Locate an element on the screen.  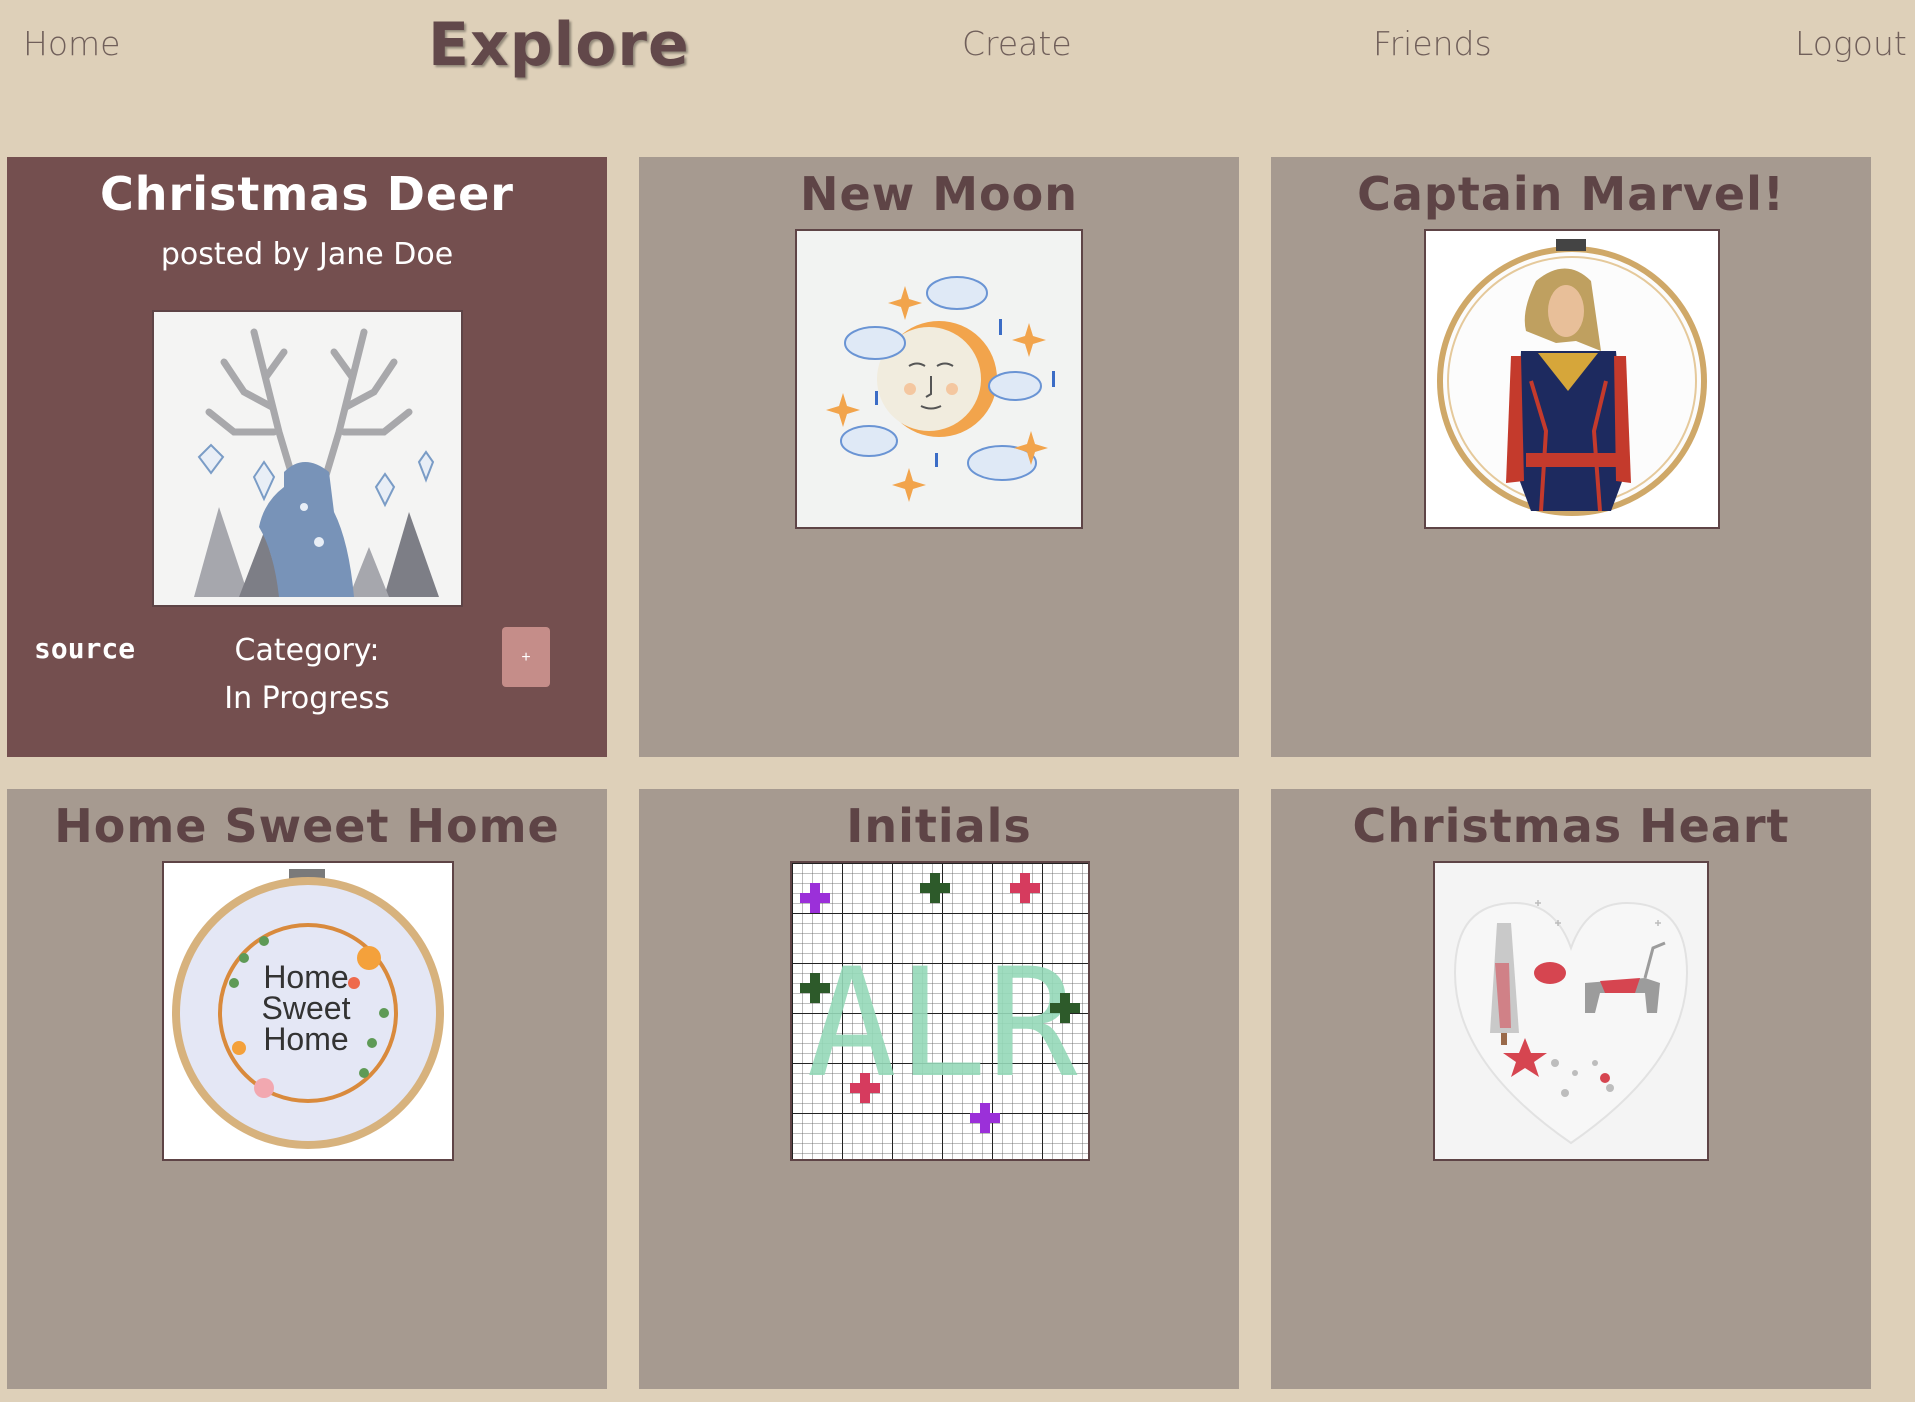
source-link: source is located at coordinates (84, 648).